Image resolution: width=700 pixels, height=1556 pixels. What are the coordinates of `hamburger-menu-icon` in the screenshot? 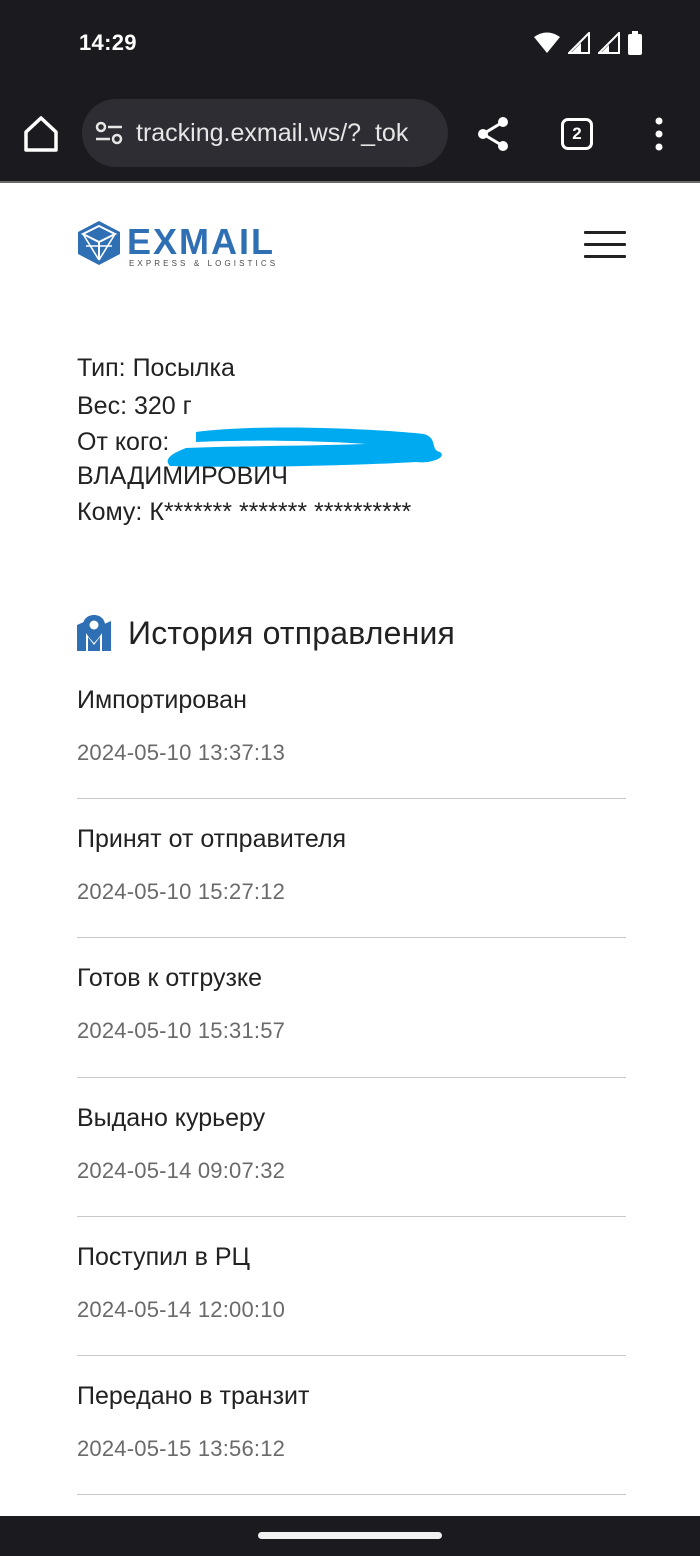 It's located at (605, 245).